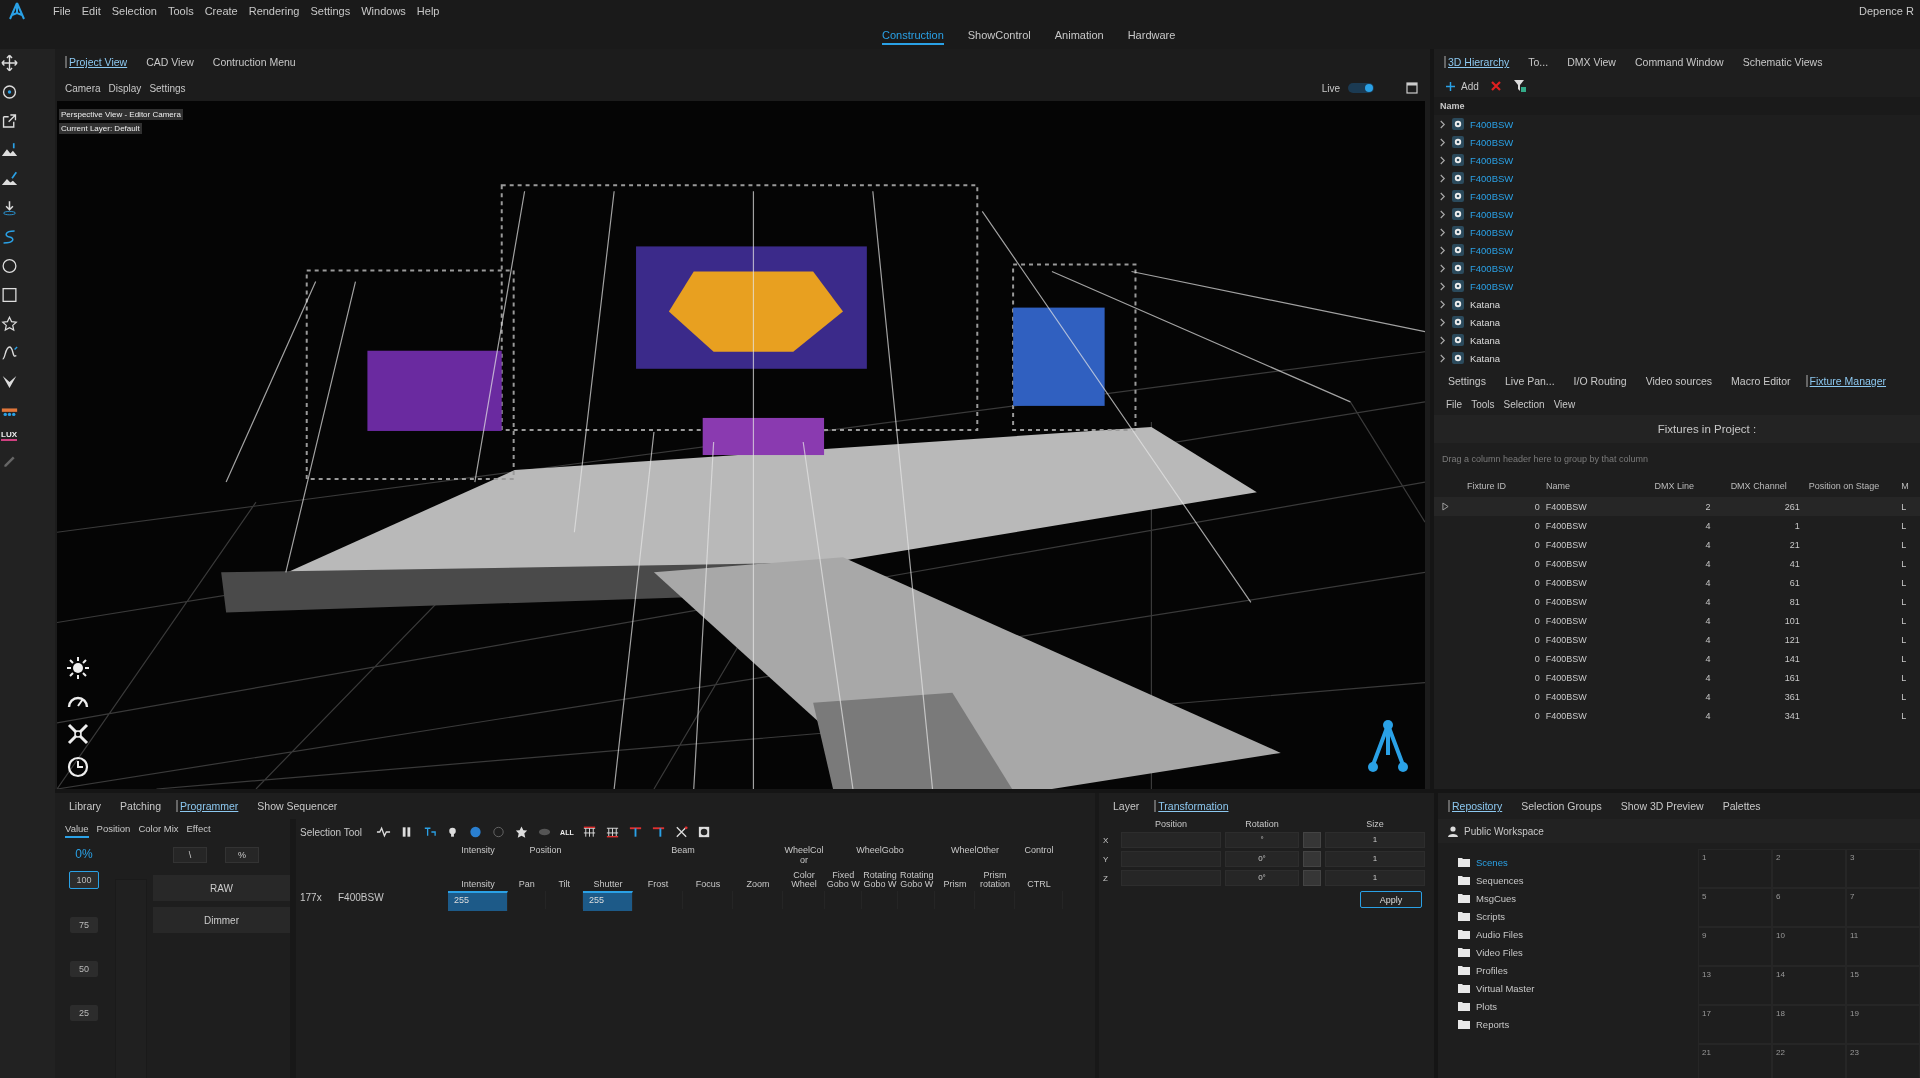 Image resolution: width=1920 pixels, height=1078 pixels. What do you see at coordinates (704, 832) in the screenshot?
I see `contrast-icon` at bounding box center [704, 832].